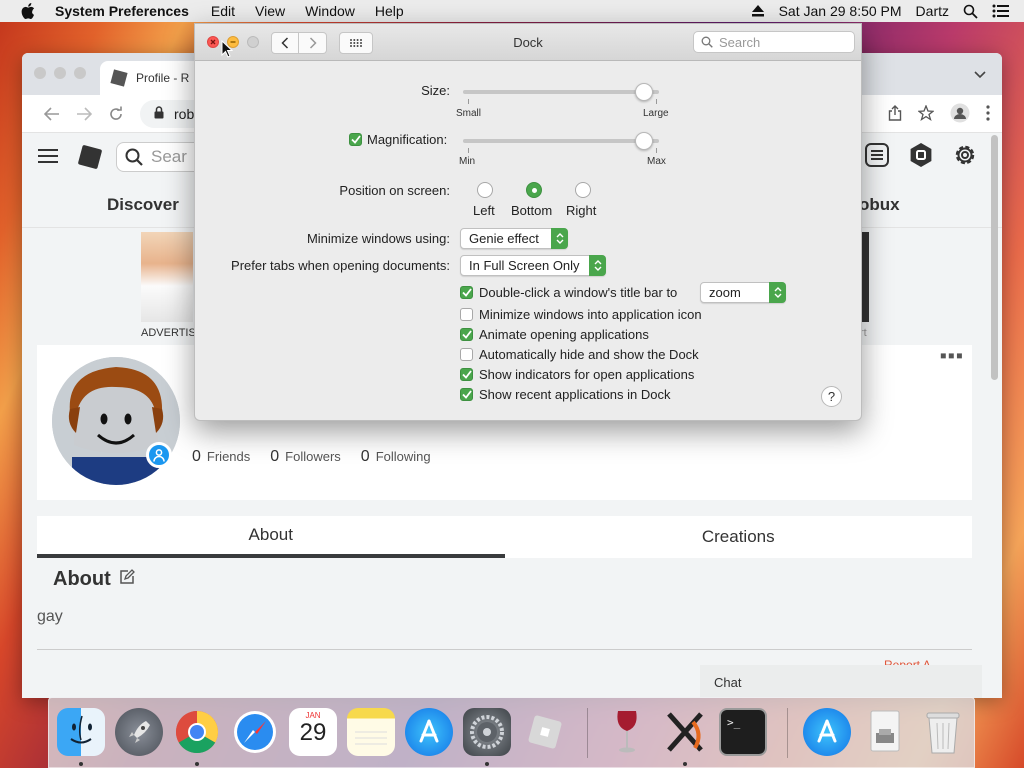  I want to click on magnification-slider-knob, so click(644, 141).